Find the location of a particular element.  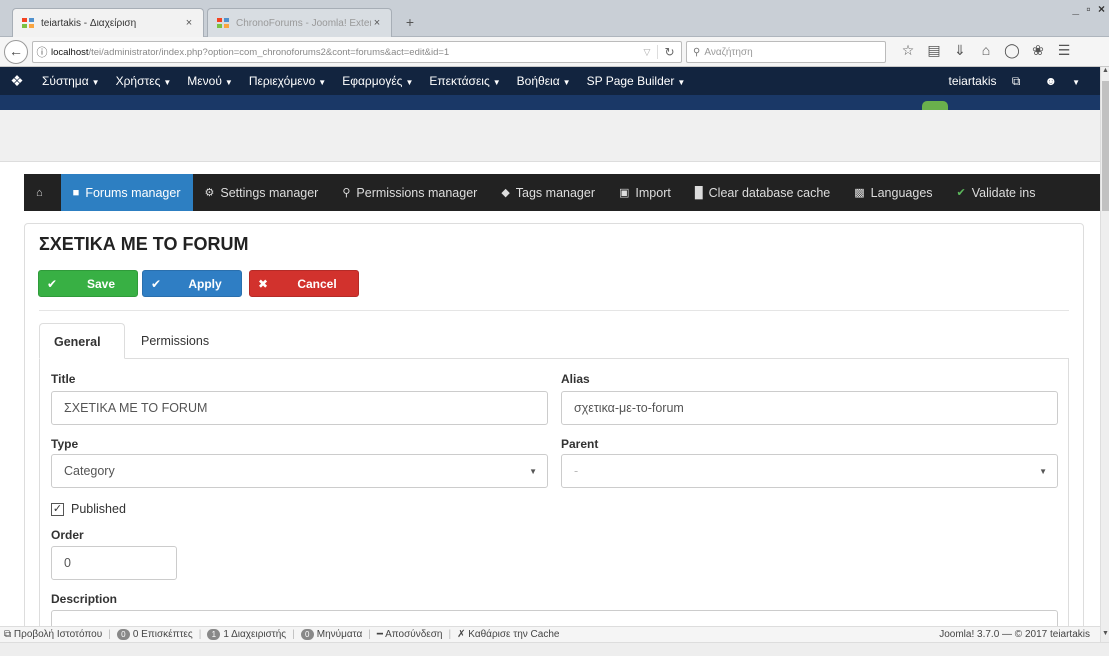

toolbar-area is located at coordinates (550, 136).